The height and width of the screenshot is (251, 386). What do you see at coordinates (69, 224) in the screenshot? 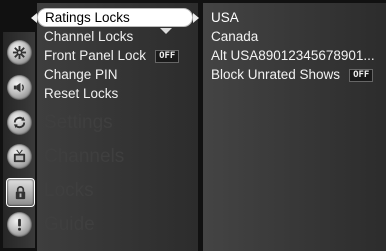
I see `faded-category-guide: Guide` at bounding box center [69, 224].